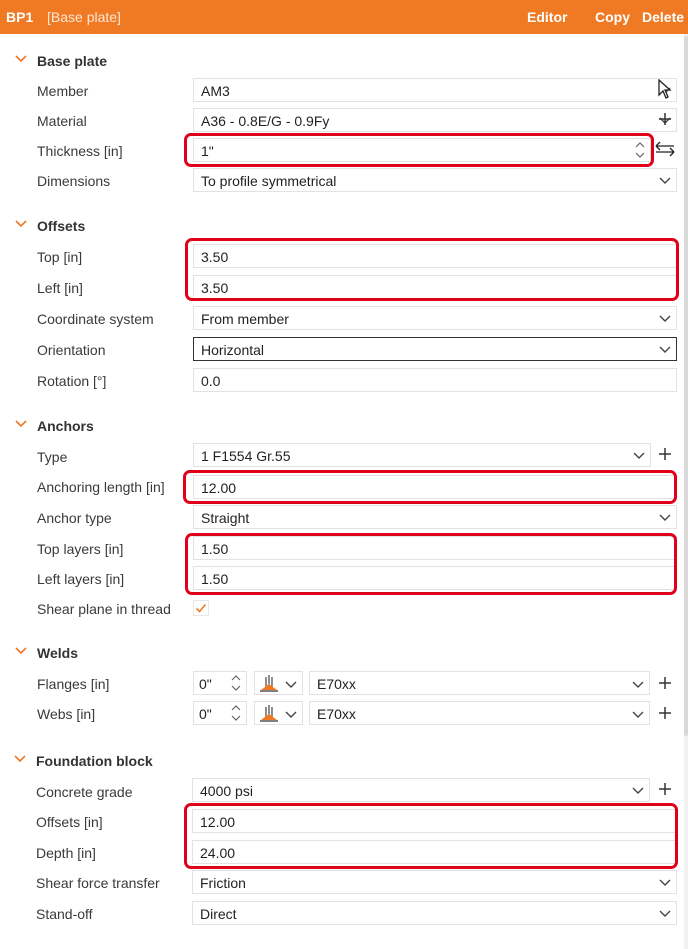 The height and width of the screenshot is (949, 688). I want to click on coordinate-system-select: From member, so click(435, 318).